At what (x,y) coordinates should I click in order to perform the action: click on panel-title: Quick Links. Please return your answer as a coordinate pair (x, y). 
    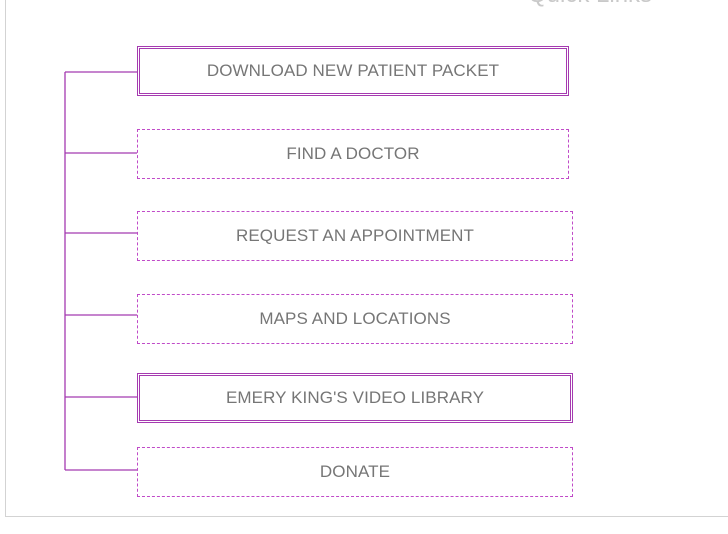
    Looking at the image, I should click on (590, 4).